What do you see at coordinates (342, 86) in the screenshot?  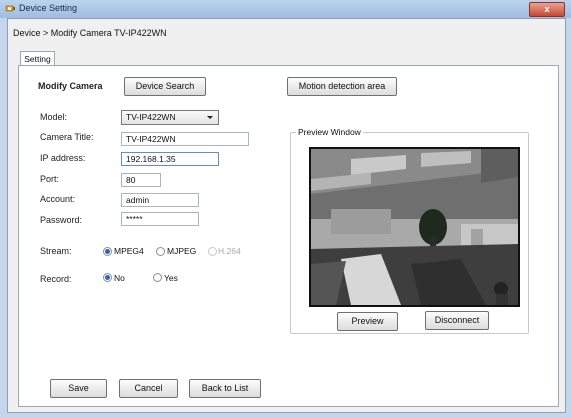 I see `motion-detection-area-button: Motion detection area` at bounding box center [342, 86].